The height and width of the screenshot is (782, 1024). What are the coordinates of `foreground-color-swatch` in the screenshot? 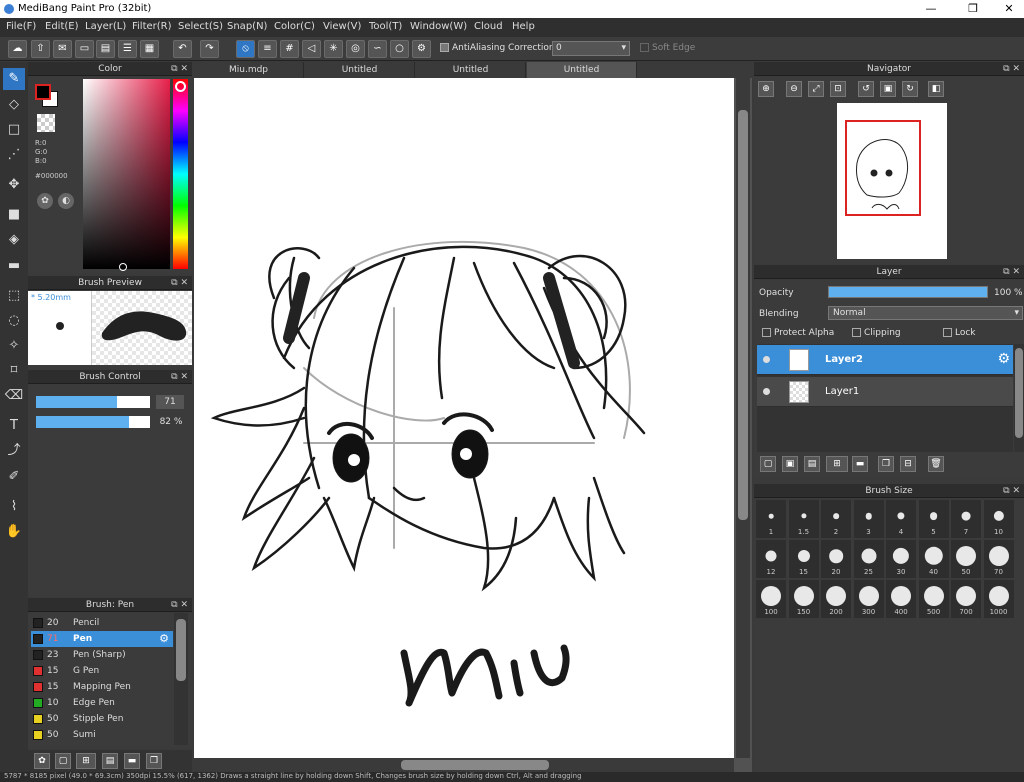 It's located at (43, 92).